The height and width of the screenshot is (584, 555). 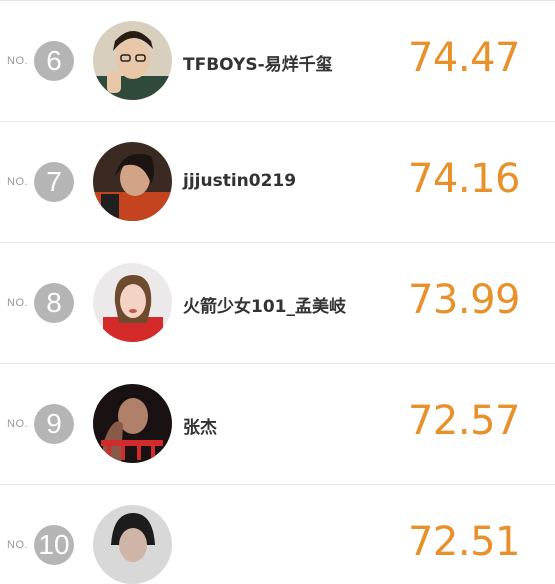 I want to click on score-value: 74.16, so click(x=464, y=179).